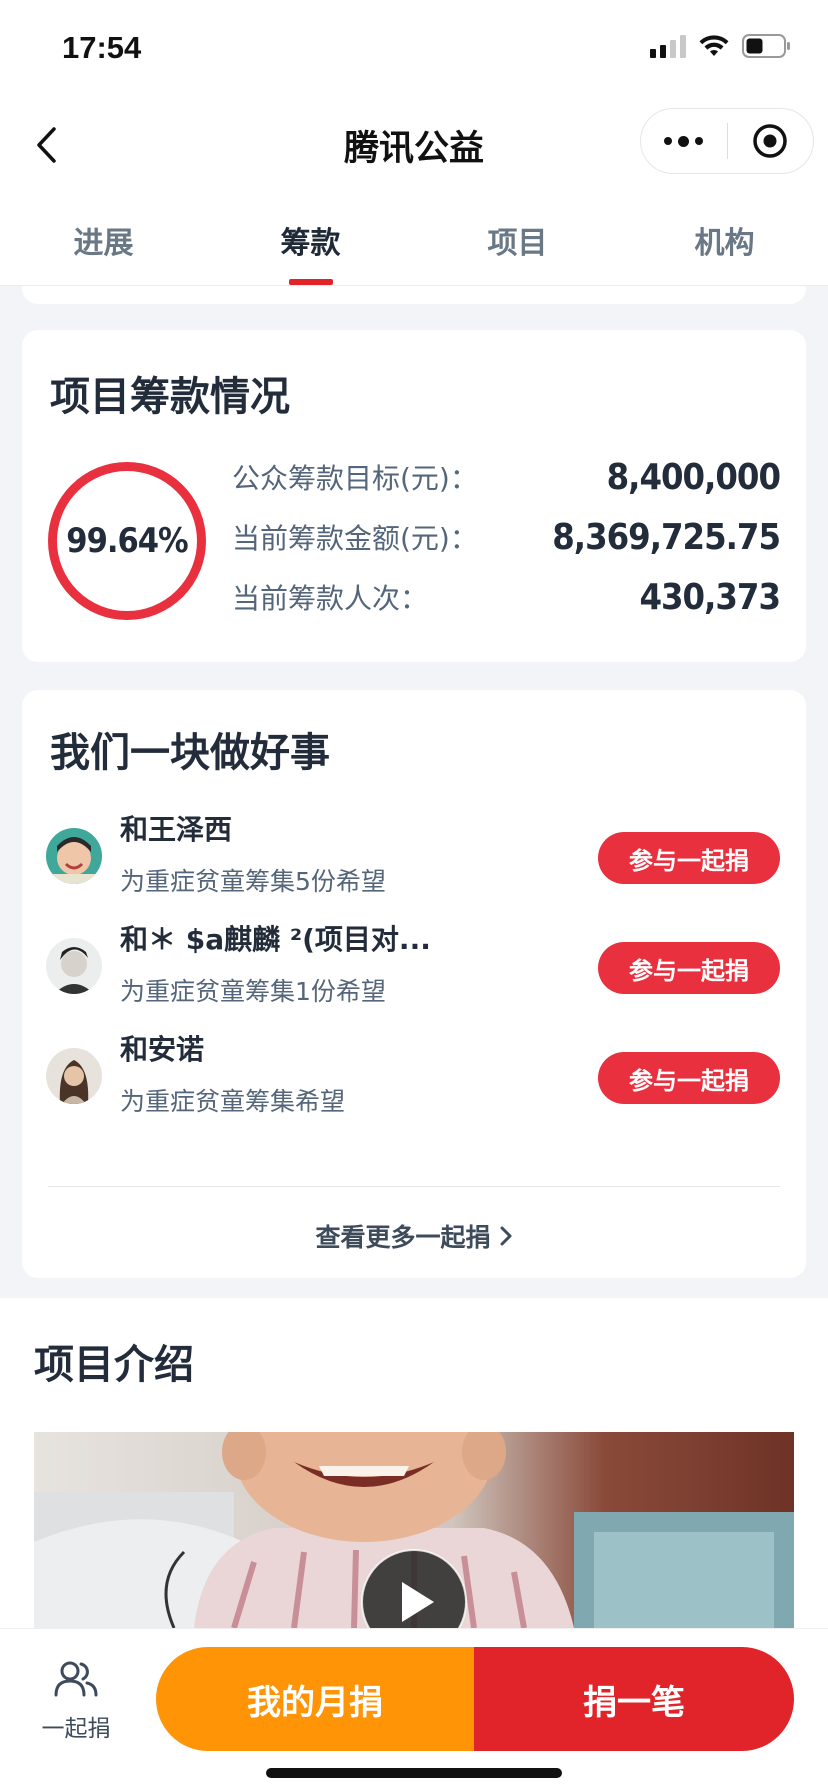  I want to click on list-item: 和王泽西 为重症贫童筹集5份希望 参与一起捐, so click(414, 857).